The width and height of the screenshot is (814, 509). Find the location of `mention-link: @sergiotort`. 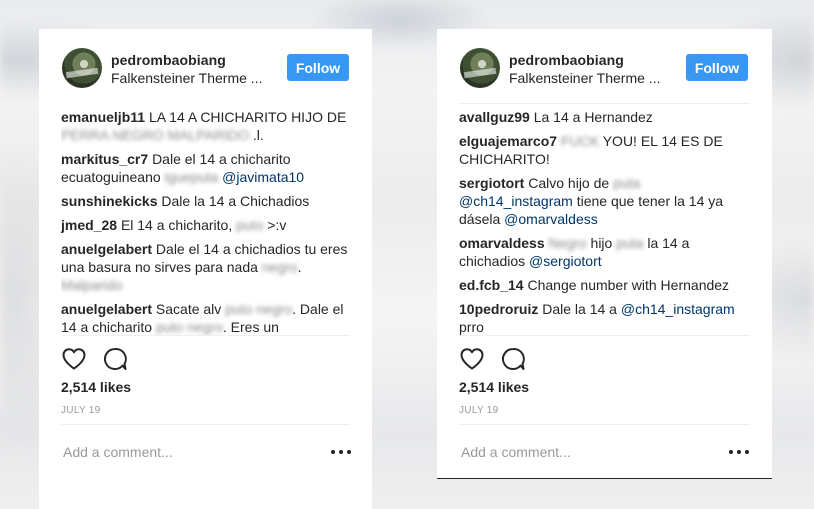

mention-link: @sergiotort is located at coordinates (565, 261).